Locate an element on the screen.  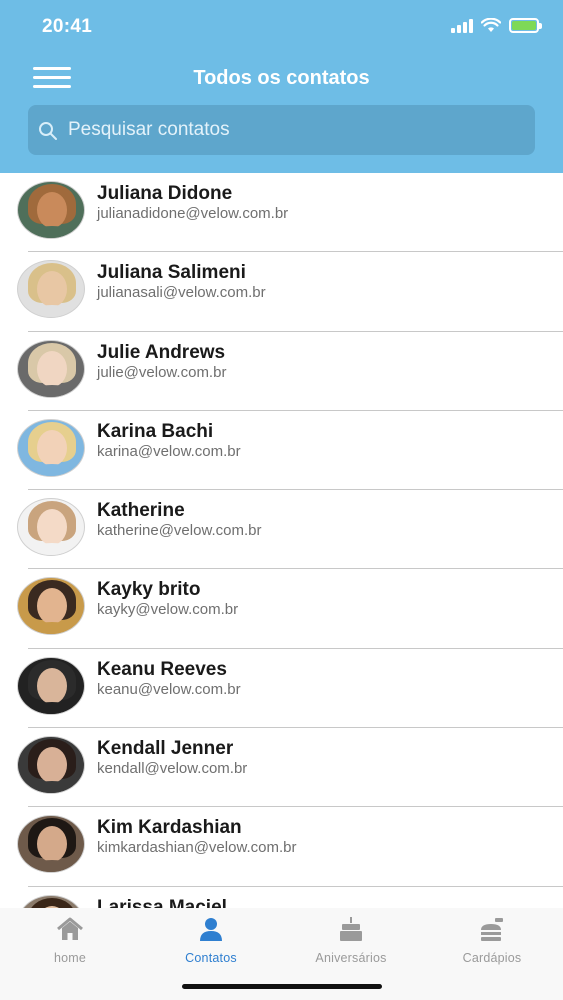
contact-row: Kayky brito kayky@velow.com.br is located at coordinates (281, 609).